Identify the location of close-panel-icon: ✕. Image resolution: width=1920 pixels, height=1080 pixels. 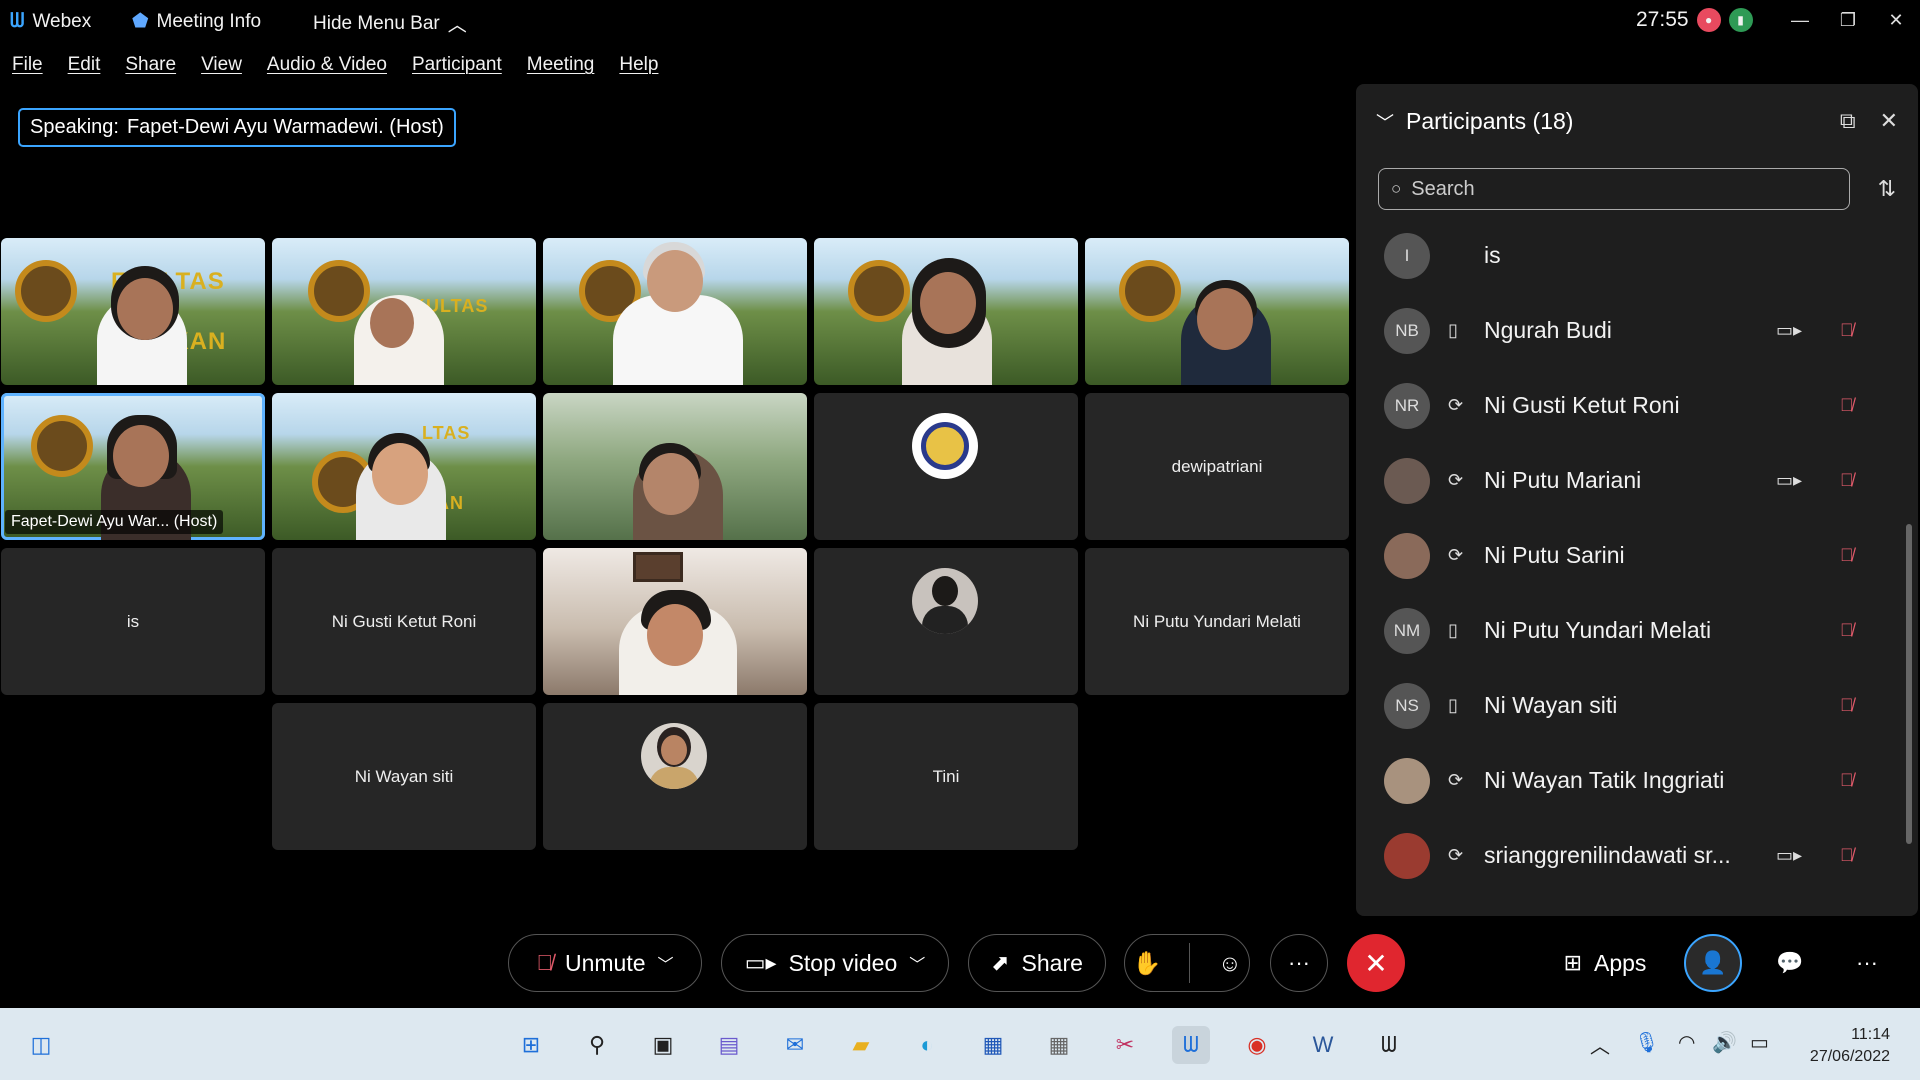
(1889, 121).